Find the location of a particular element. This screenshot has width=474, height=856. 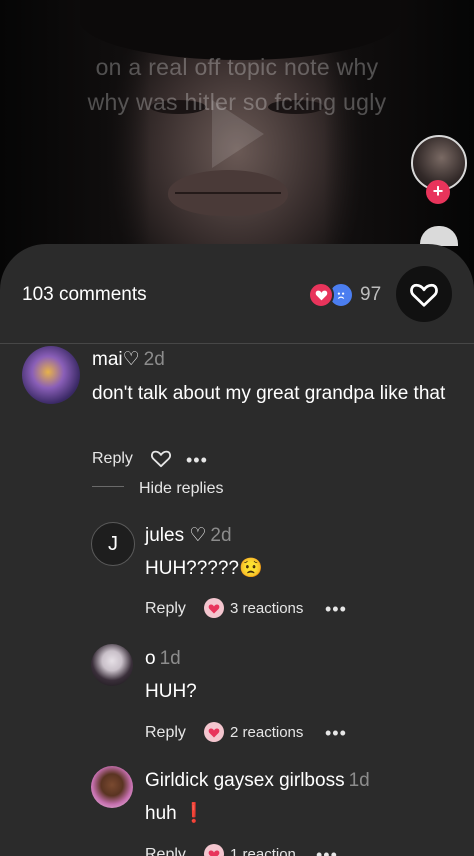

follow-plus-icon: + is located at coordinates (438, 192).